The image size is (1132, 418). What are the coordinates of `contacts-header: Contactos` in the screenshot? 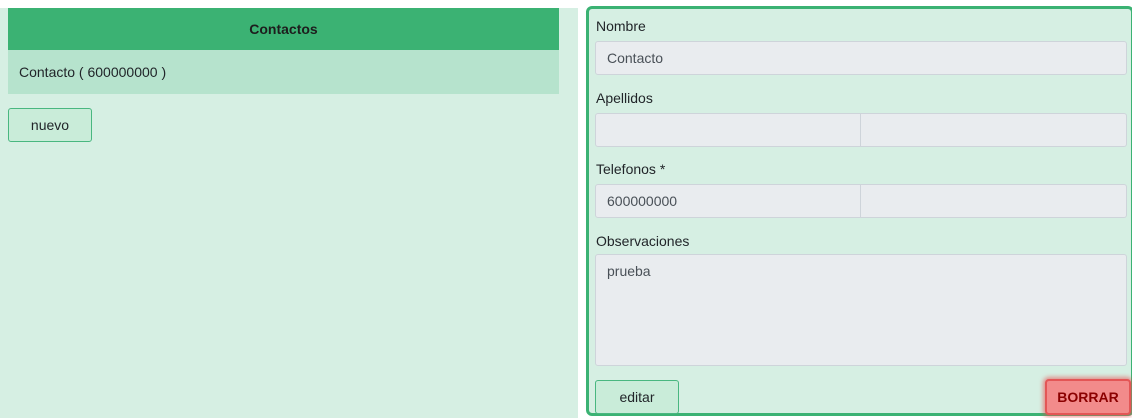 It's located at (283, 29).